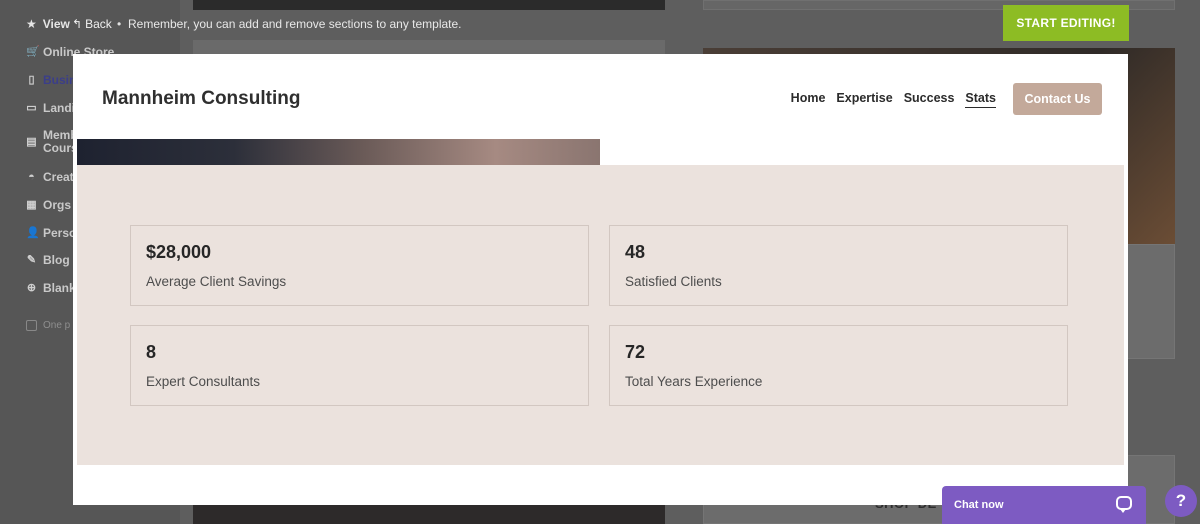  I want to click on window-icon: ▭, so click(31, 107).